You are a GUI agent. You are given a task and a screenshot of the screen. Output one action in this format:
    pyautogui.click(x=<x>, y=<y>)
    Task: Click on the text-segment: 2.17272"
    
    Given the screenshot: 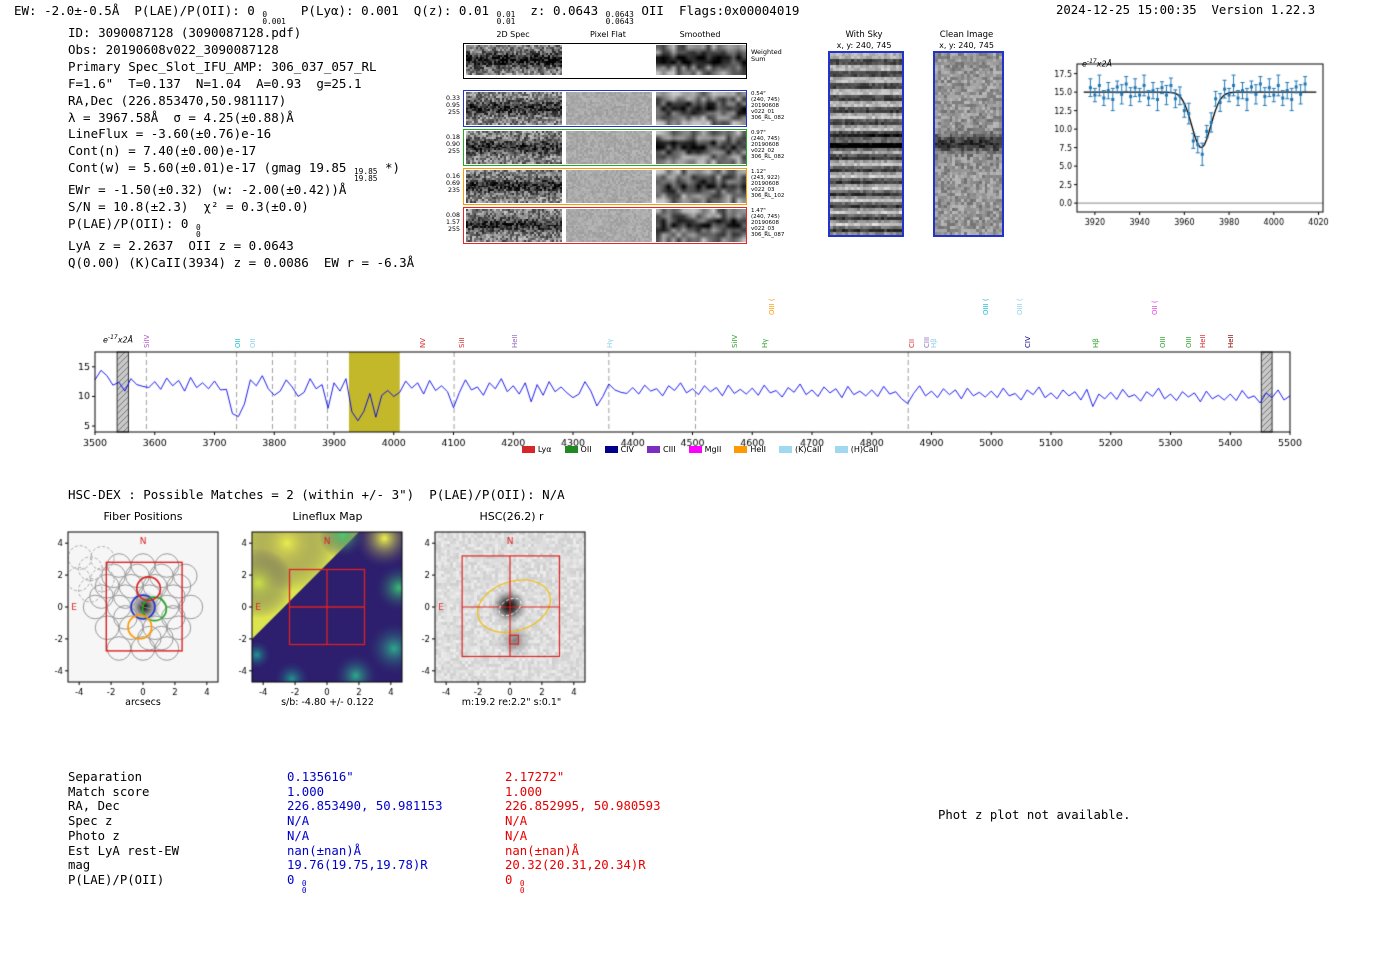 What is the action you would take?
    pyautogui.click(x=535, y=777)
    